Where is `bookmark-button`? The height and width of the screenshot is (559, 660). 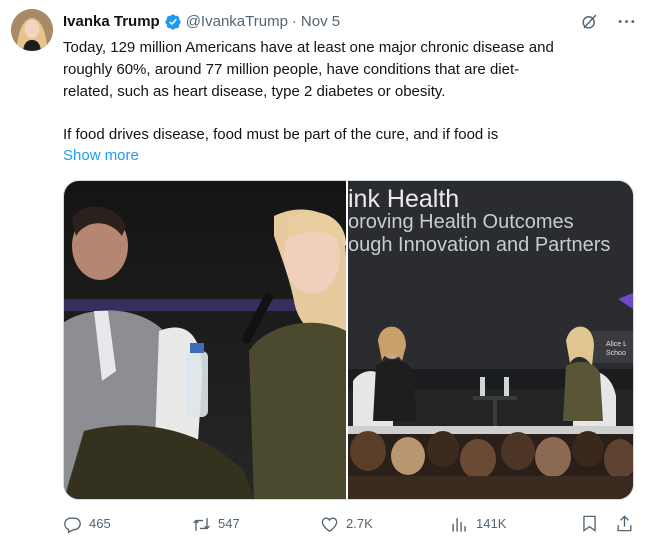
bookmark-button is located at coordinates (589, 523).